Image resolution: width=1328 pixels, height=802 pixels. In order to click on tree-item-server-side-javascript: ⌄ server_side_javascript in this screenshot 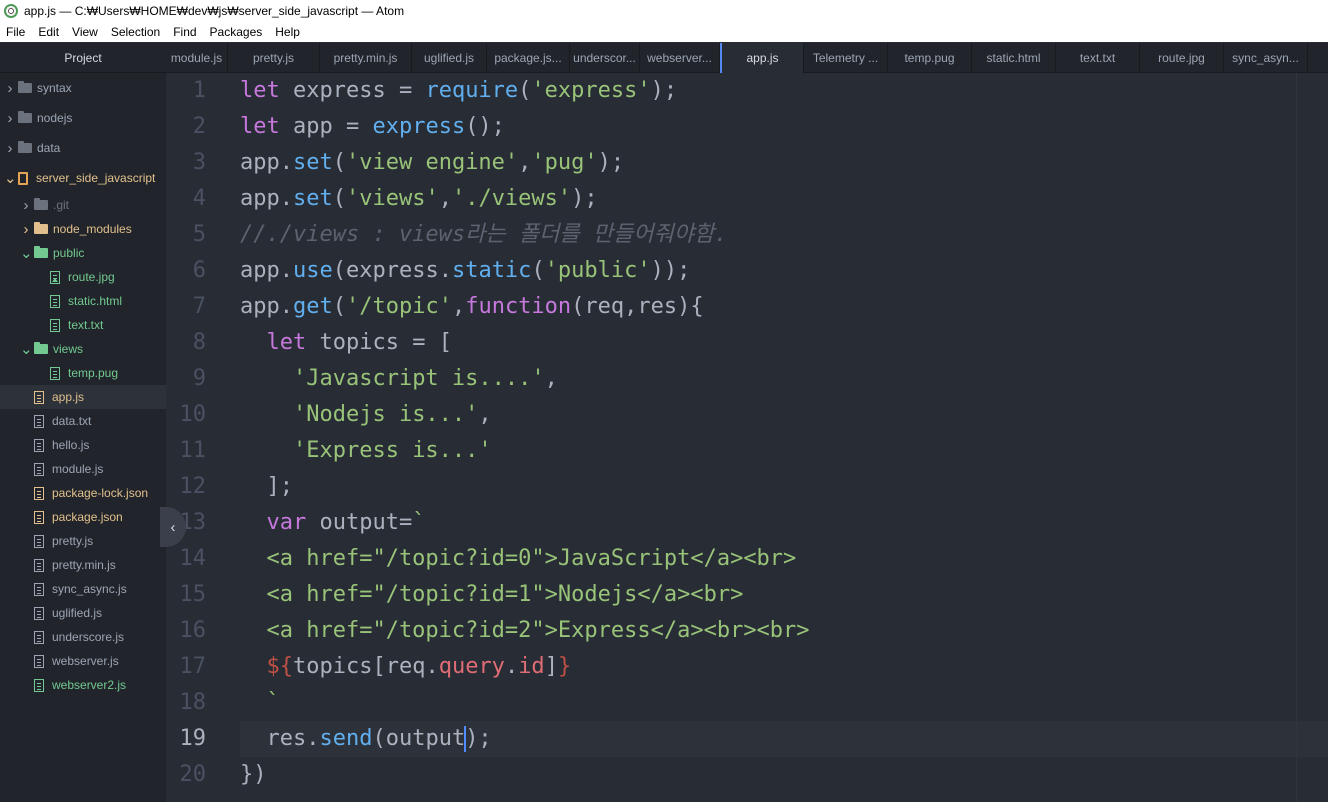, I will do `click(83, 178)`.